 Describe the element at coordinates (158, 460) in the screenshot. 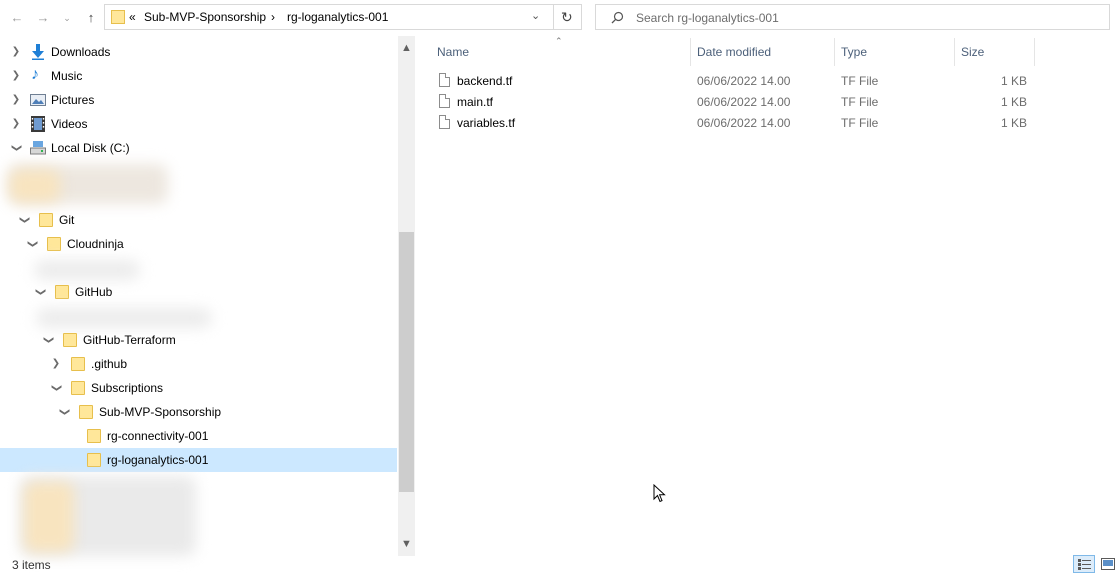

I see `tree-item-label: rg-loganalytics-001` at that location.